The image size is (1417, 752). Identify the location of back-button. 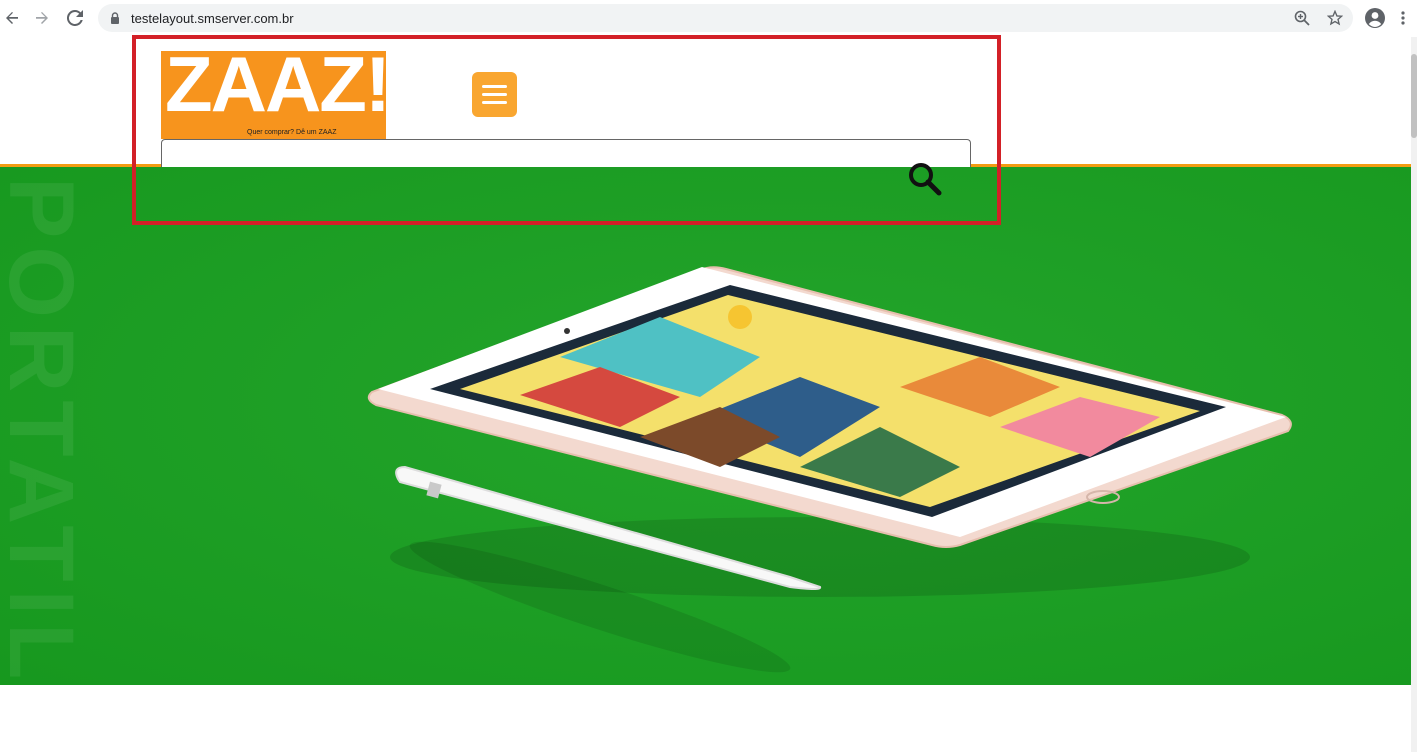
(12, 18).